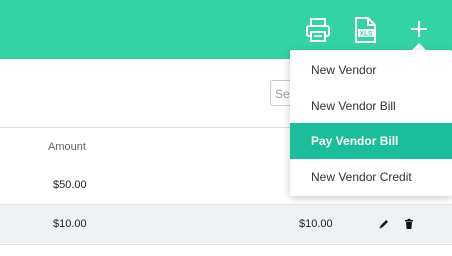  Describe the element at coordinates (70, 185) in the screenshot. I see `amount-cell: $50.00` at that location.